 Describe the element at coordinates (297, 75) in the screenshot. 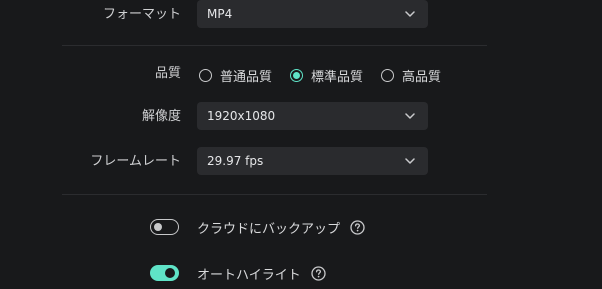

I see `radio-selected-icon` at that location.